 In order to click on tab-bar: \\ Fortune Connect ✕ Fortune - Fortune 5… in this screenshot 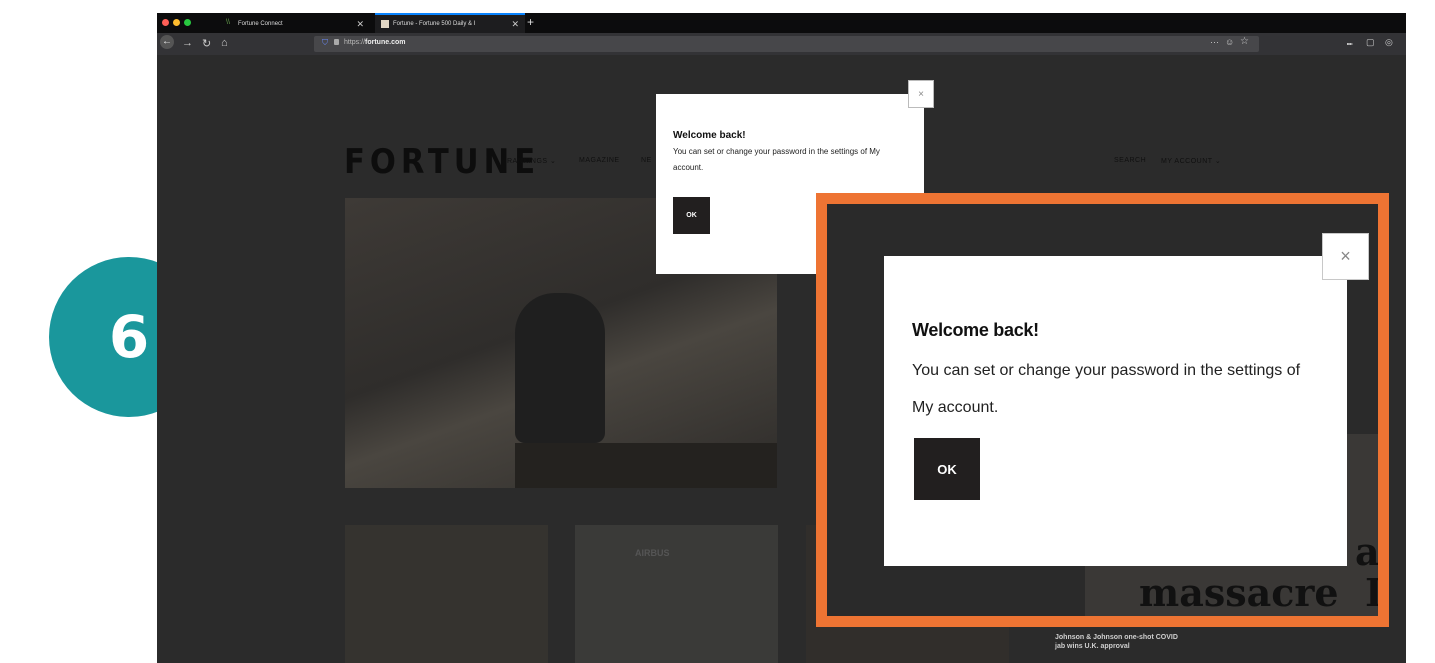, I will do `click(781, 23)`.